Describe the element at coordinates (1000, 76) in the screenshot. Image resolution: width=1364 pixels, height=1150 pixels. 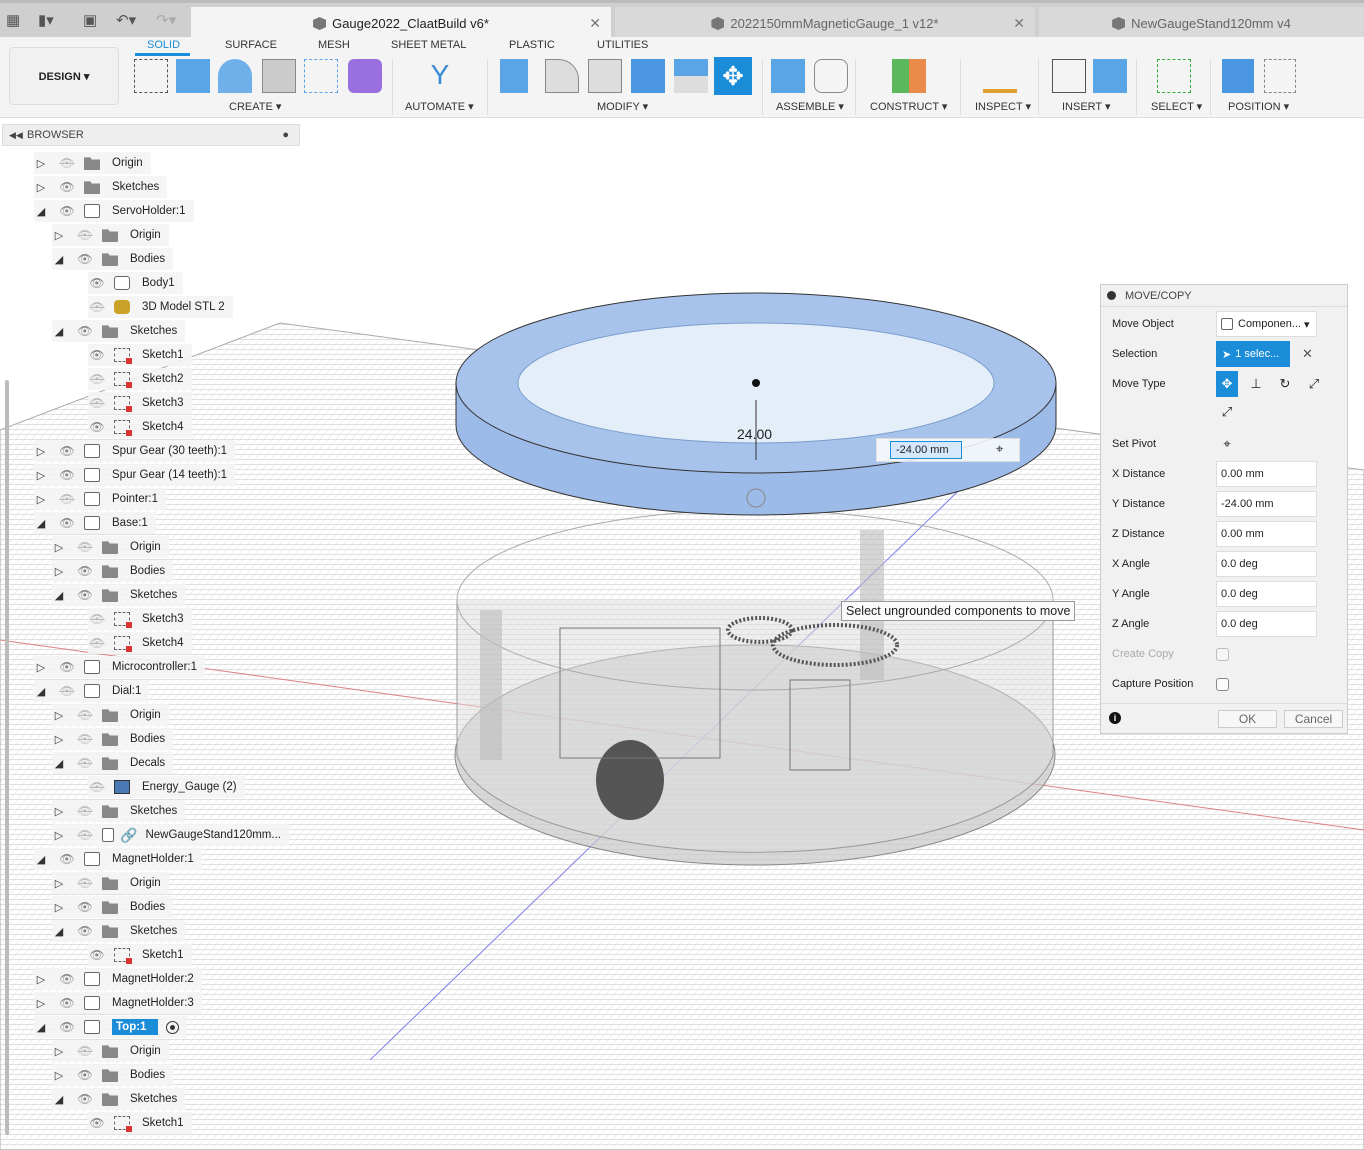
I see `measure-icon` at that location.